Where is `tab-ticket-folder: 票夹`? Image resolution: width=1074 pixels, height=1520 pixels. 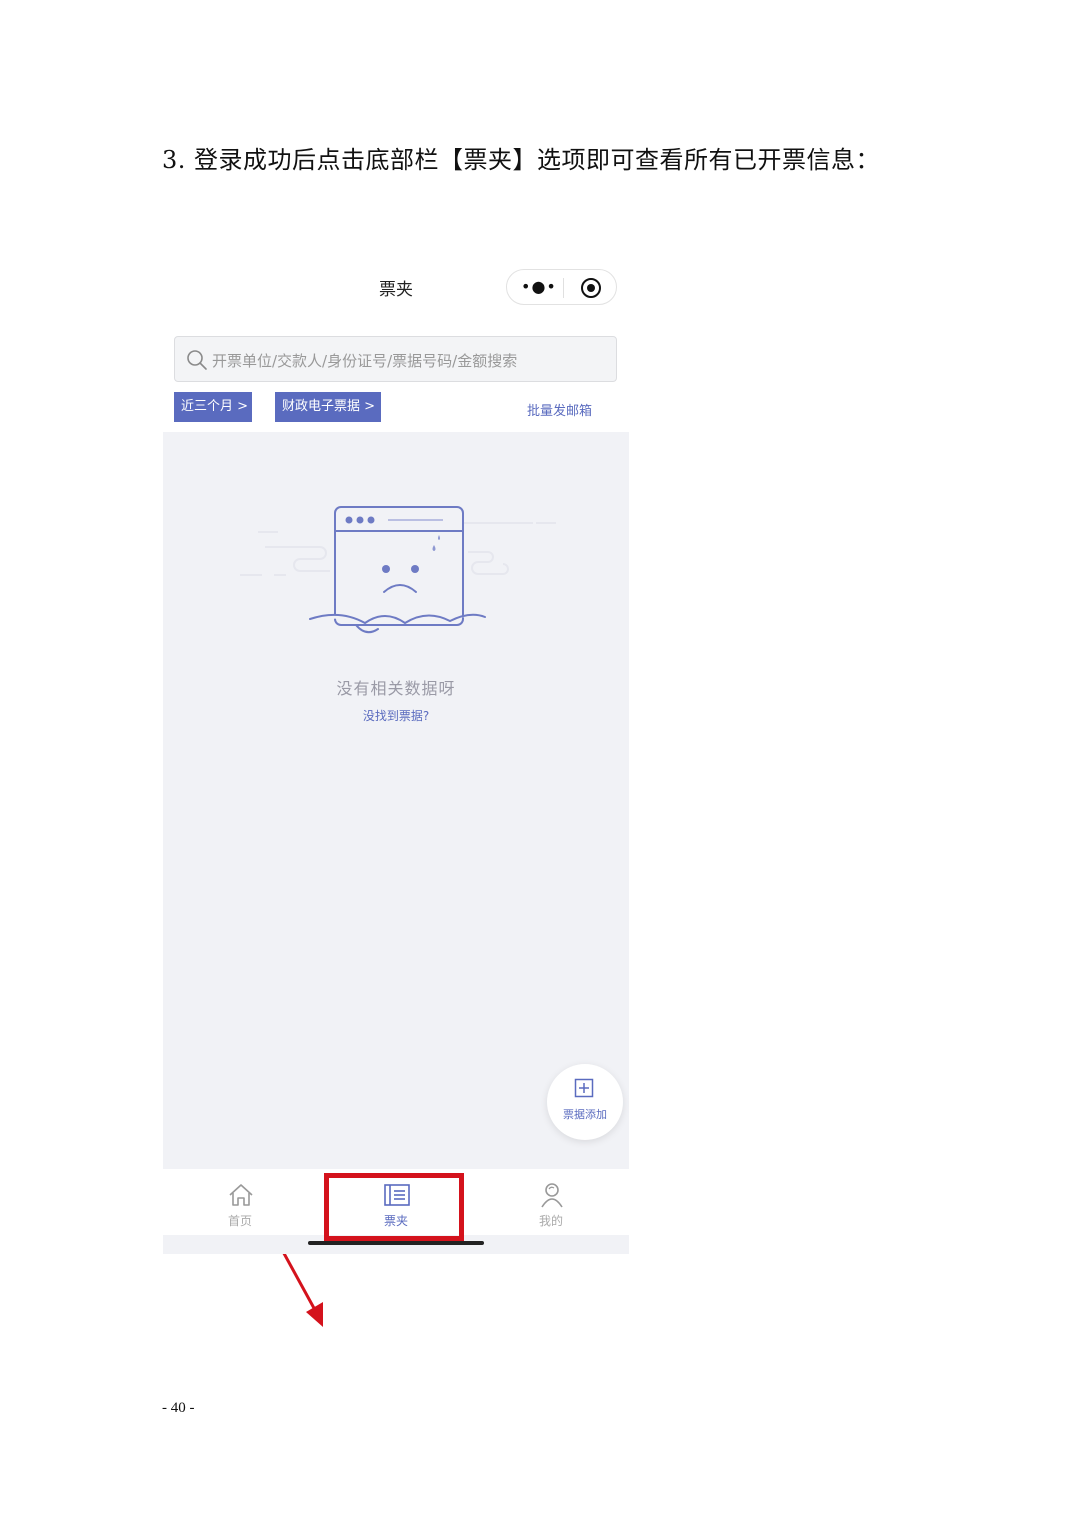
tab-ticket-folder: 票夹 is located at coordinates (396, 1202).